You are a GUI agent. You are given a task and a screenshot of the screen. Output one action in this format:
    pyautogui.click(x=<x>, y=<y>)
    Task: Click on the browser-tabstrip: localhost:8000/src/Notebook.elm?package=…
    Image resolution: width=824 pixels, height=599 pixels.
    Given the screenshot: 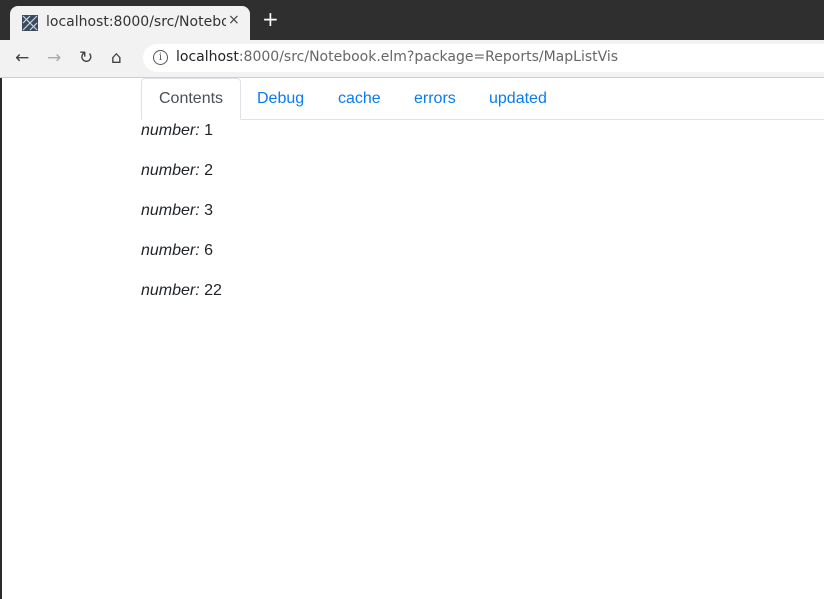 What is the action you would take?
    pyautogui.click(x=412, y=20)
    